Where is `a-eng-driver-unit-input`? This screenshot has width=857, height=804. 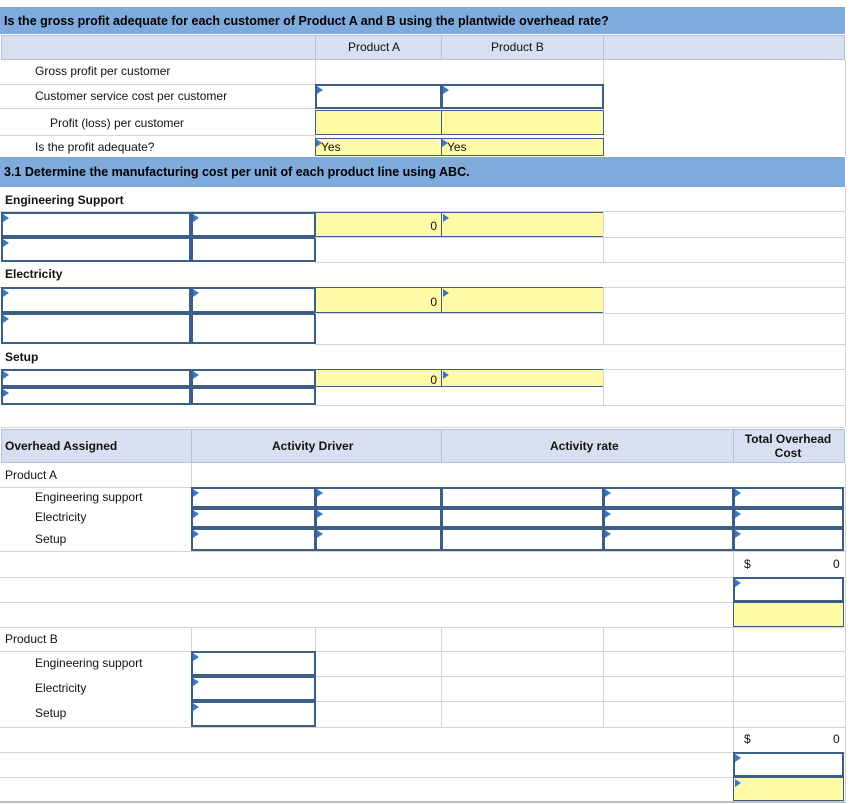 a-eng-driver-unit-input is located at coordinates (378, 497).